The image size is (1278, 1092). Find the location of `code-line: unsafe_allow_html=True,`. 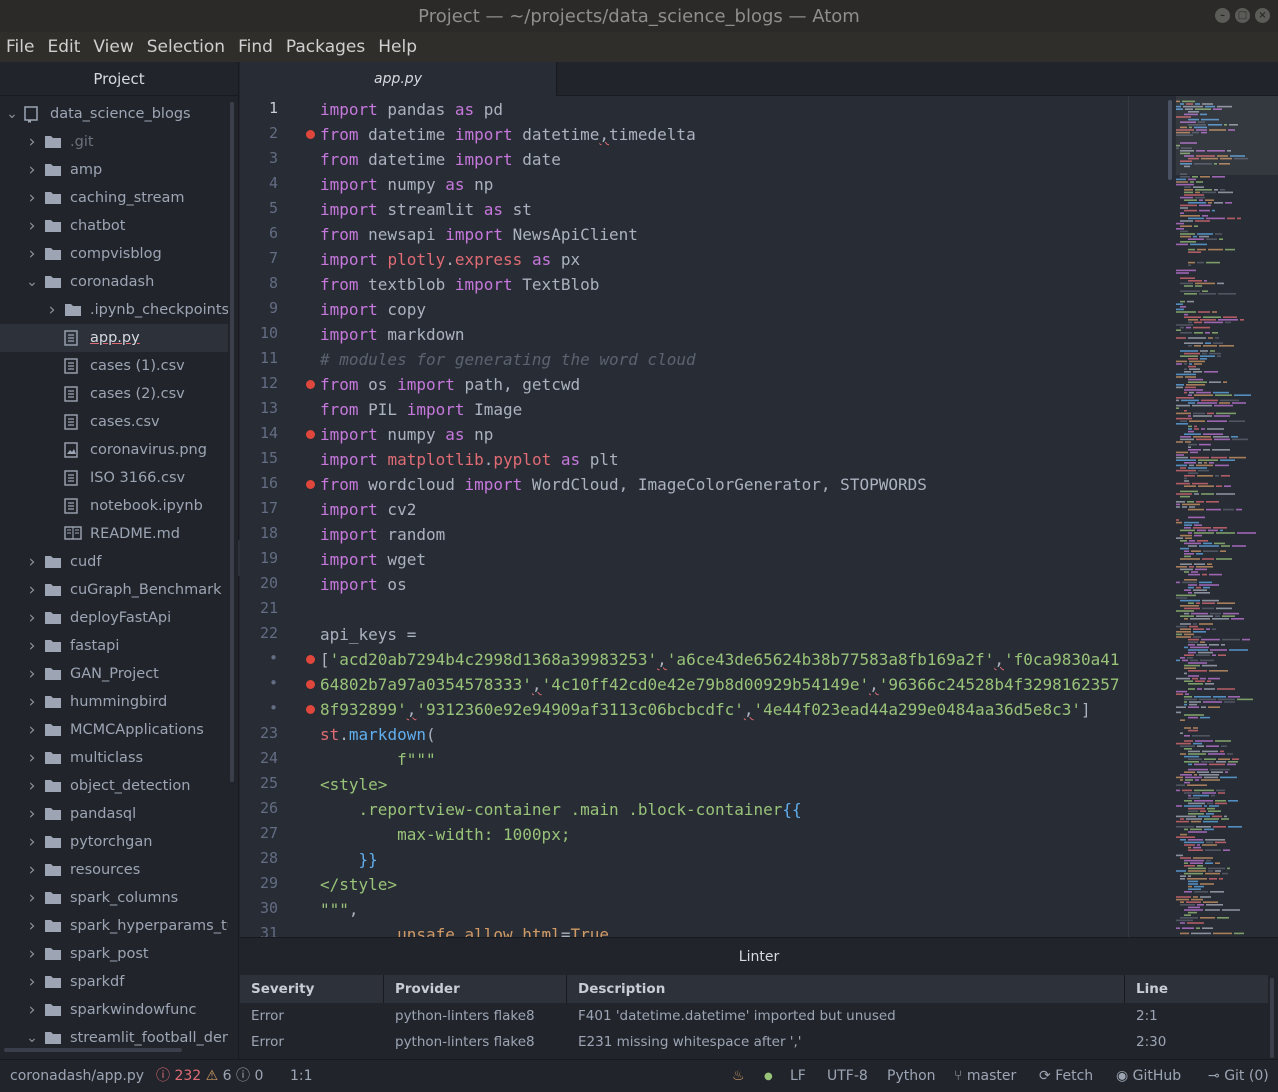

code-line: unsafe_allow_html=True, is located at coordinates (469, 929).